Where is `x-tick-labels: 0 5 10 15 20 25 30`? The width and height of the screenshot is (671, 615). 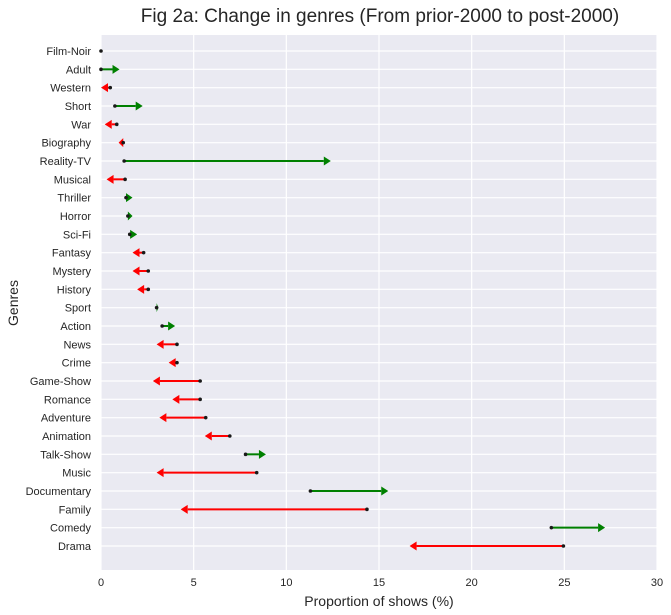 x-tick-labels: 0 5 10 15 20 25 30 is located at coordinates (380, 583).